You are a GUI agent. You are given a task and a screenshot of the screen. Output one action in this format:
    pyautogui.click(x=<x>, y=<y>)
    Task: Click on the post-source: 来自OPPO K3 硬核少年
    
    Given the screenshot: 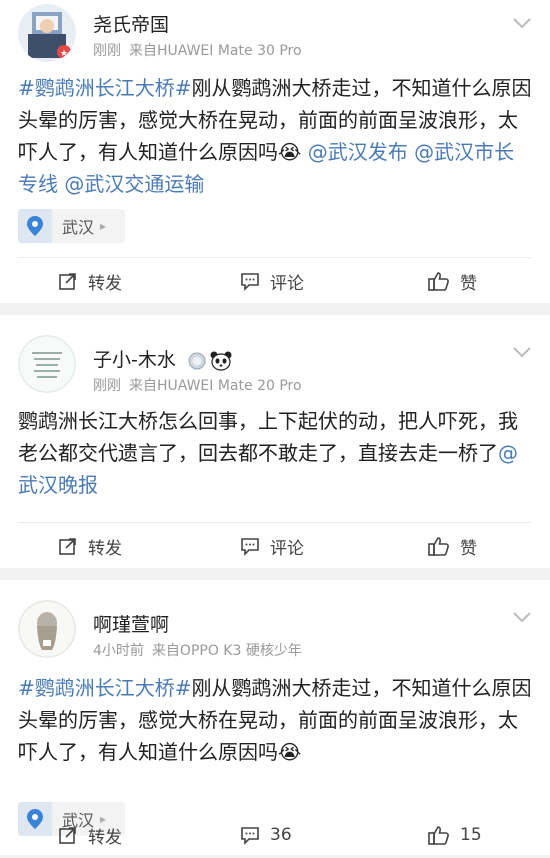 What is the action you would take?
    pyautogui.click(x=226, y=651)
    